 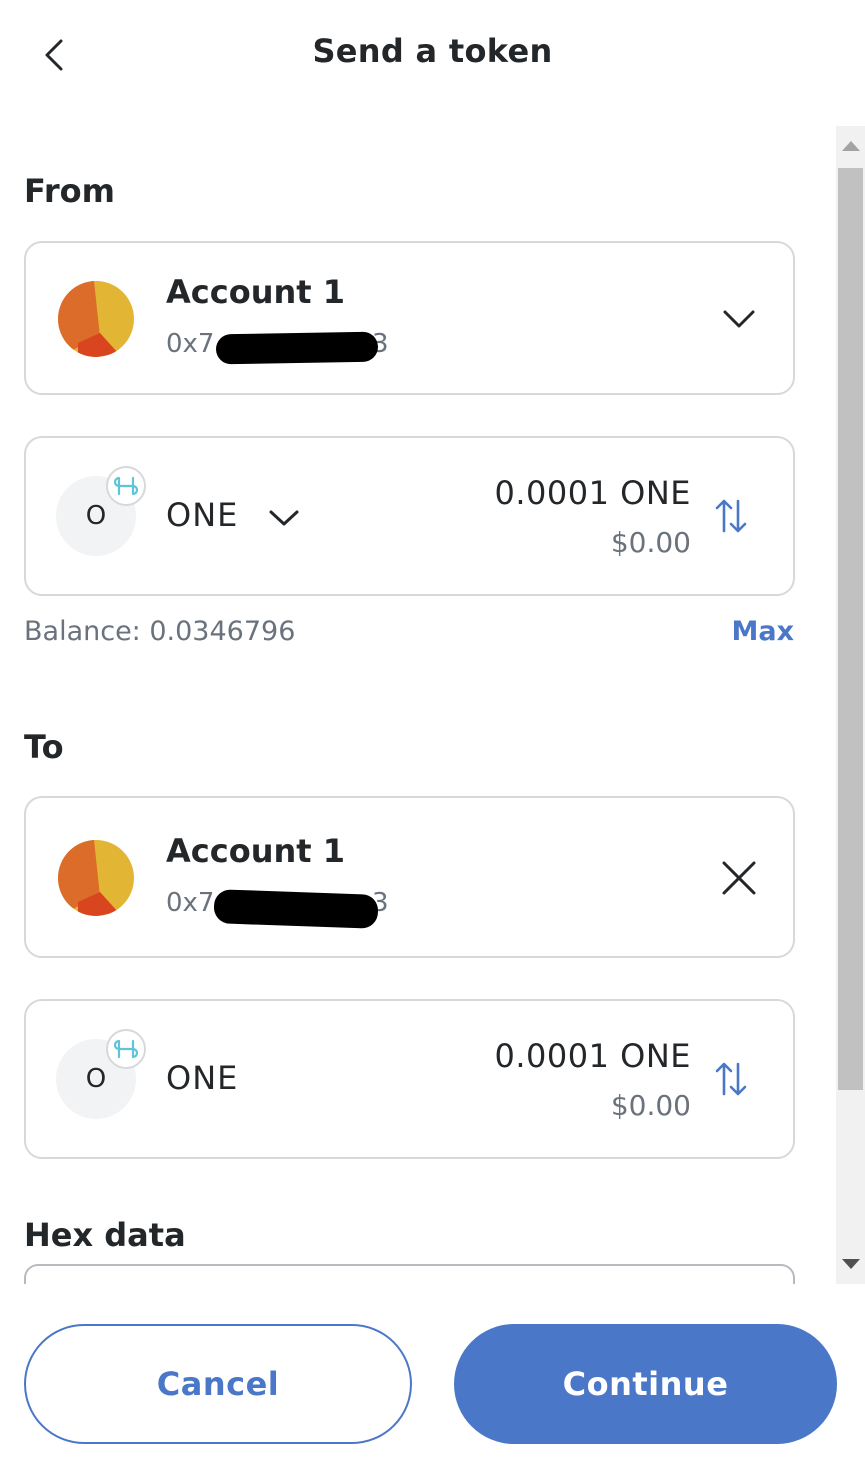 I want to click on triangle-up-icon, so click(x=850, y=146).